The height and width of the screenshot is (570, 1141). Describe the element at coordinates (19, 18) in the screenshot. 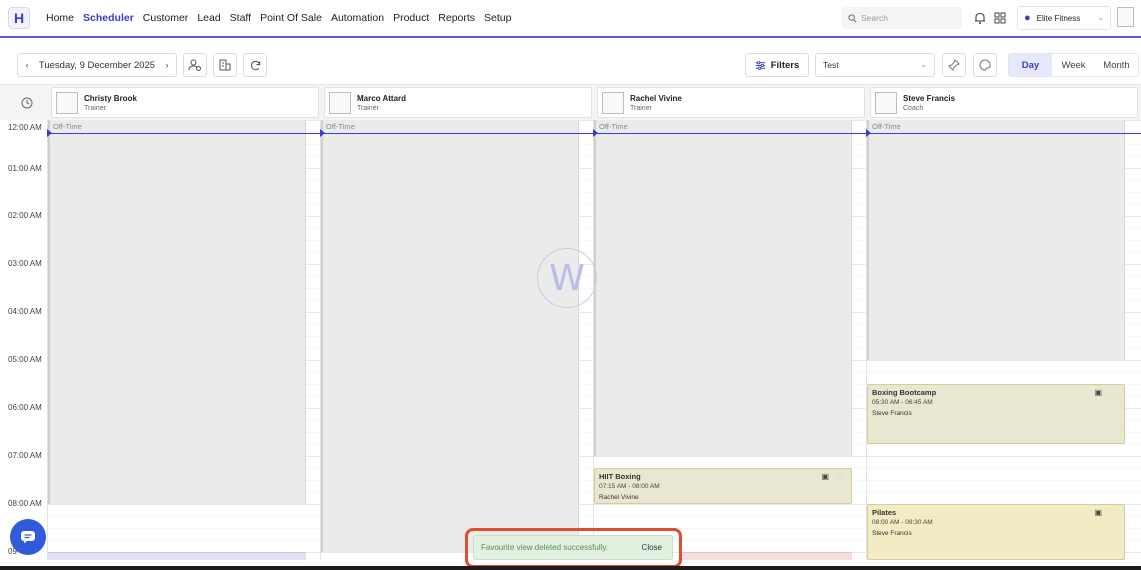

I see `app-logo: H` at that location.